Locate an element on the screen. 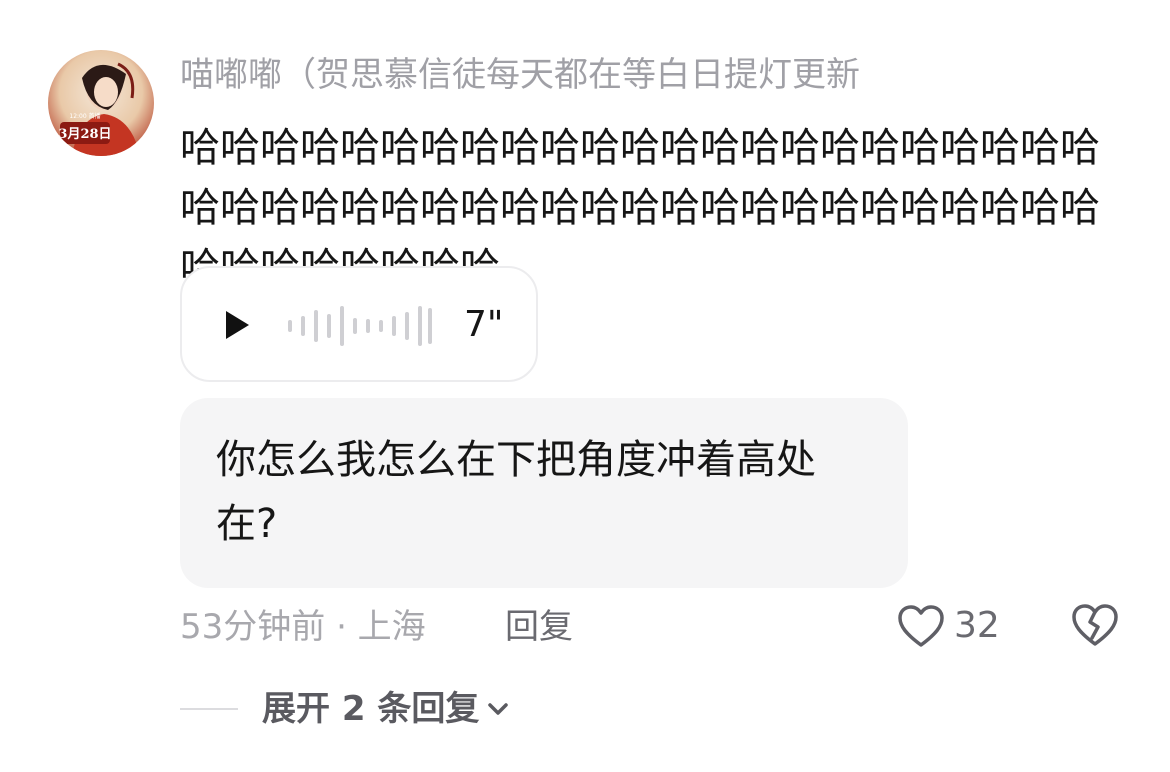 This screenshot has width=1170, height=772. expand-replies-button: 展开 2 条回复 is located at coordinates (385, 709).